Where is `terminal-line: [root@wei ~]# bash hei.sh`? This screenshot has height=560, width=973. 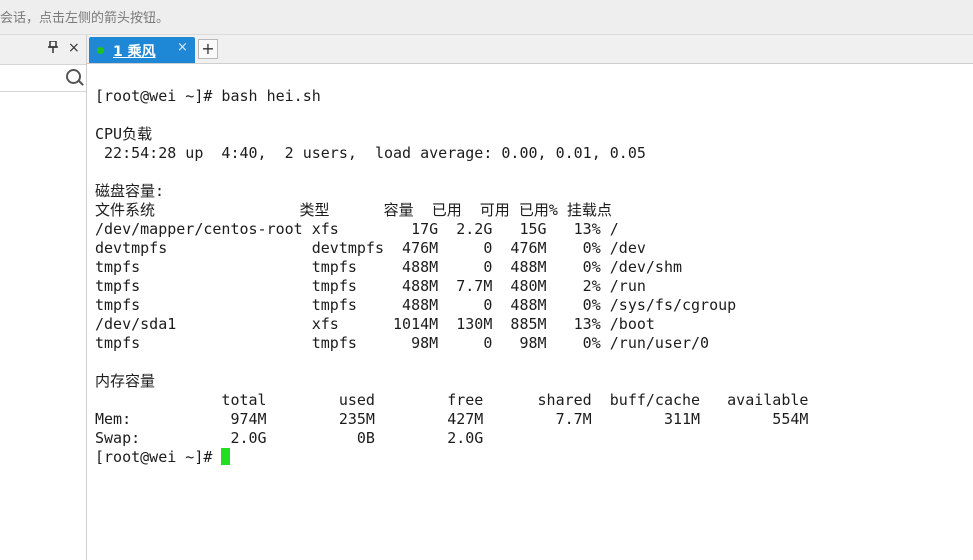
terminal-line: [root@wei ~]# bash hei.sh is located at coordinates (208, 96).